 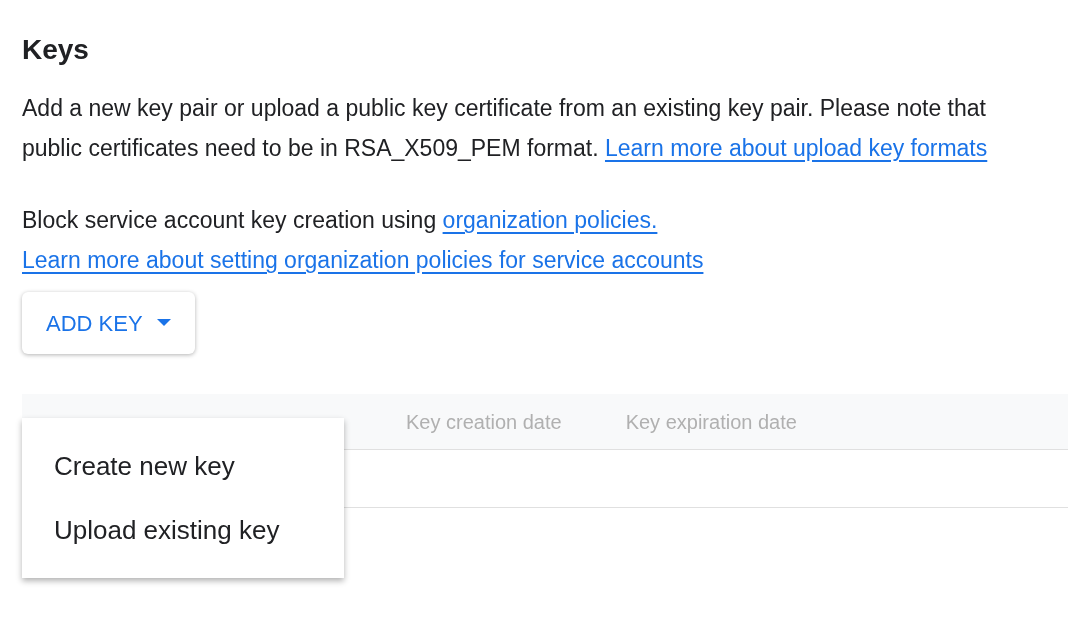 I want to click on description-paragraph: Add a new key pair or upload a public key certificate from an existing key pair. Please note that public certificates need to be in RSA_X509_PEM format. Learn more about upload key formats, so click(x=505, y=128).